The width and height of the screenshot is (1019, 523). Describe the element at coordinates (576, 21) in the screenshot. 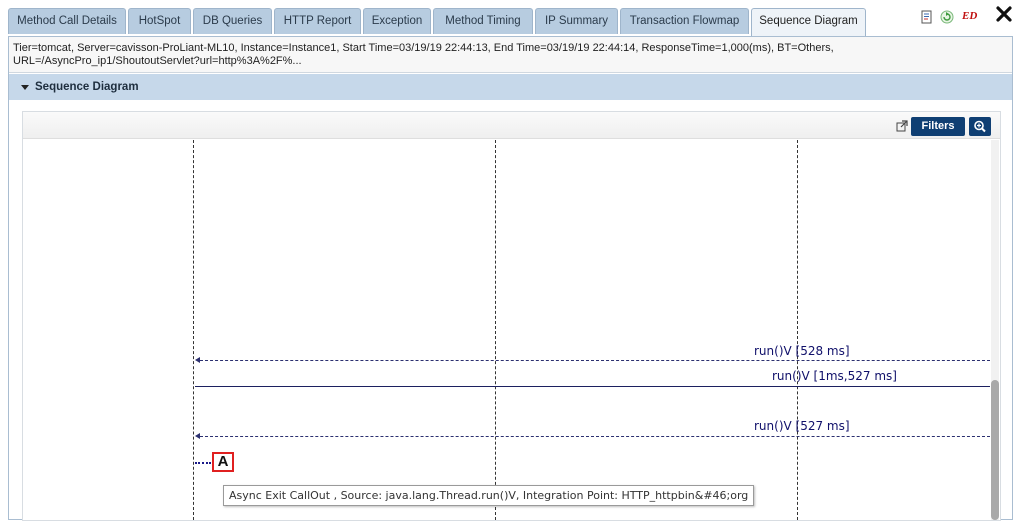

I see `tab-ip-summary: IP Summary` at that location.